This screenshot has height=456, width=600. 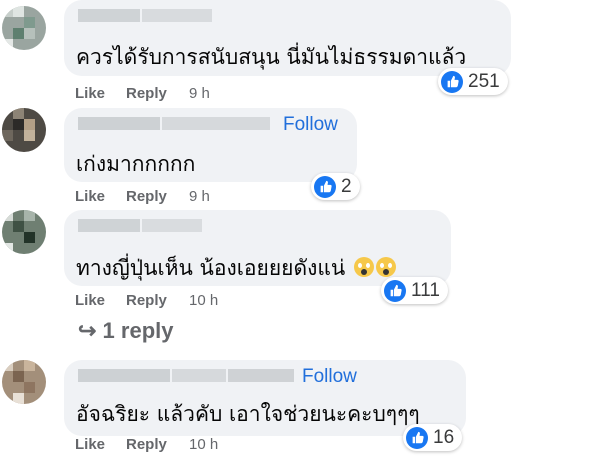 What do you see at coordinates (125, 331) in the screenshot?
I see `view-replies-link: ↪ 1 reply` at bounding box center [125, 331].